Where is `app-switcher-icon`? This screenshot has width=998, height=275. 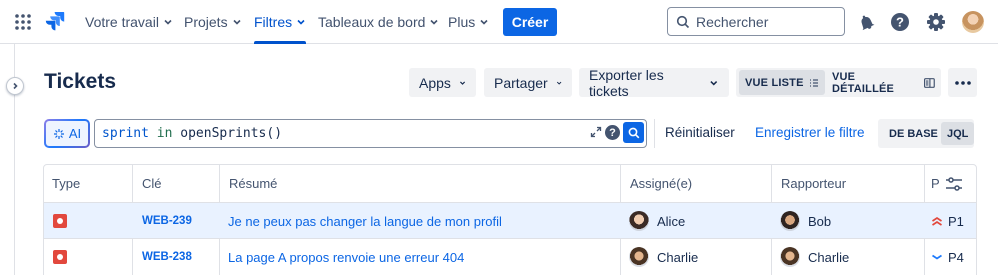 app-switcher-icon is located at coordinates (23, 22).